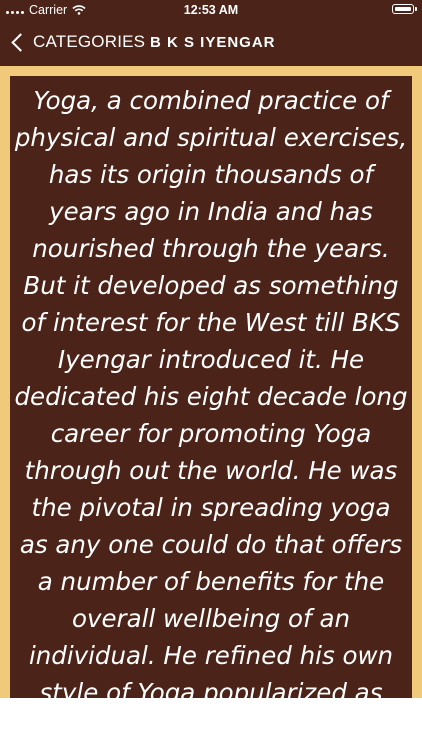  I want to click on battery-level, so click(404, 9).